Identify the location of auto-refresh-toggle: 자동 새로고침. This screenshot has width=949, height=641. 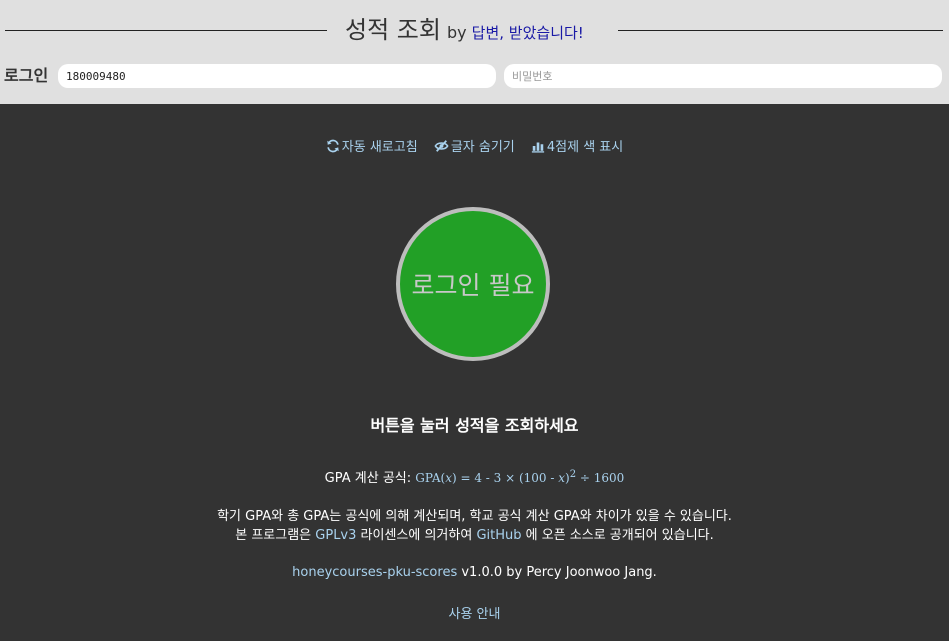
(372, 146).